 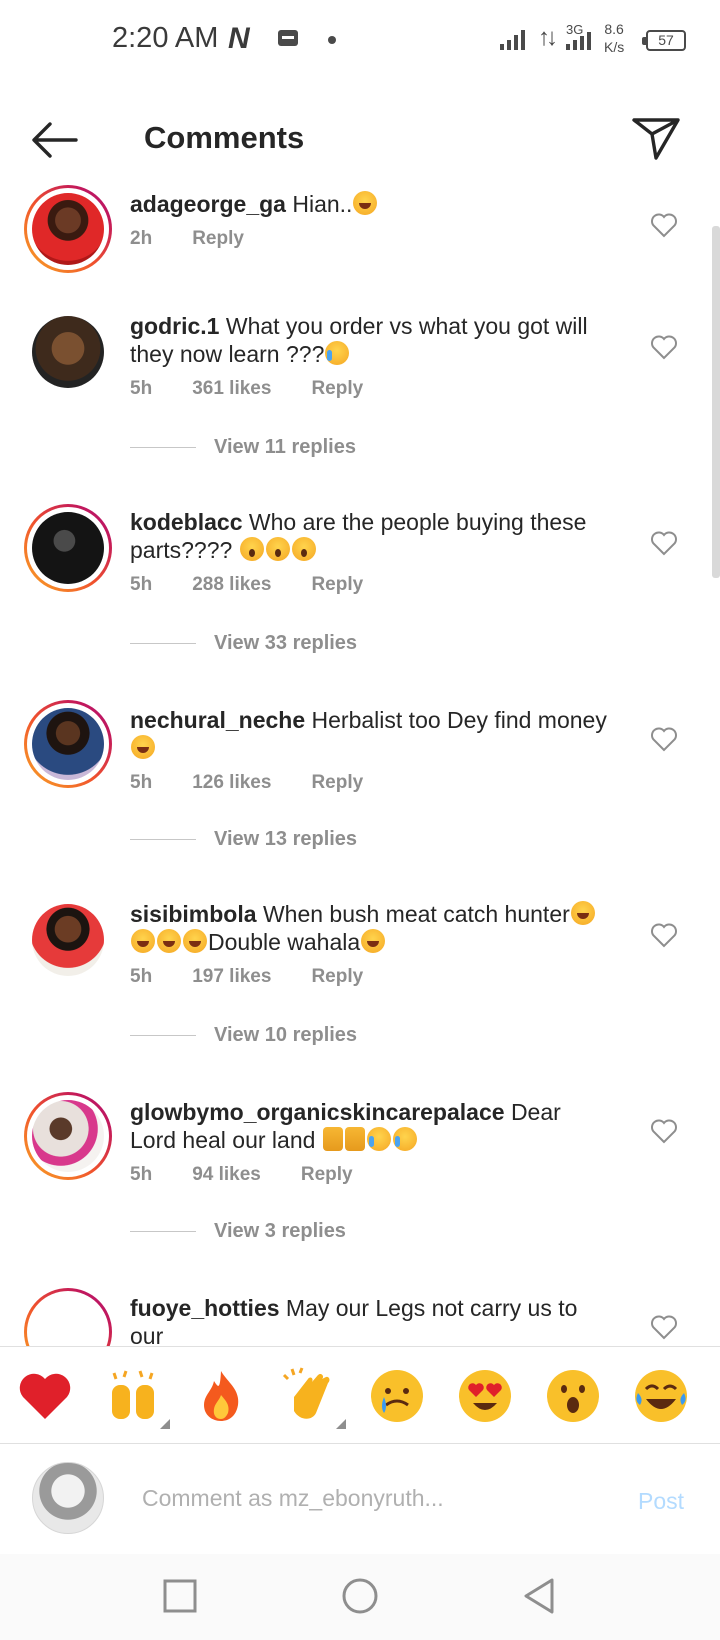 What do you see at coordinates (217, 720) in the screenshot?
I see `comment-username: nechural_neche` at bounding box center [217, 720].